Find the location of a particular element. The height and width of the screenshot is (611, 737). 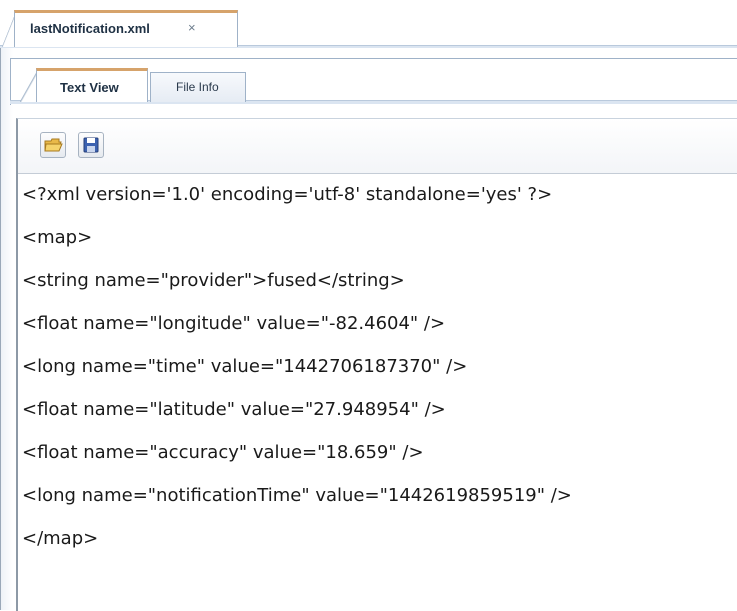

panel-left-border is located at coordinates (6, 329).